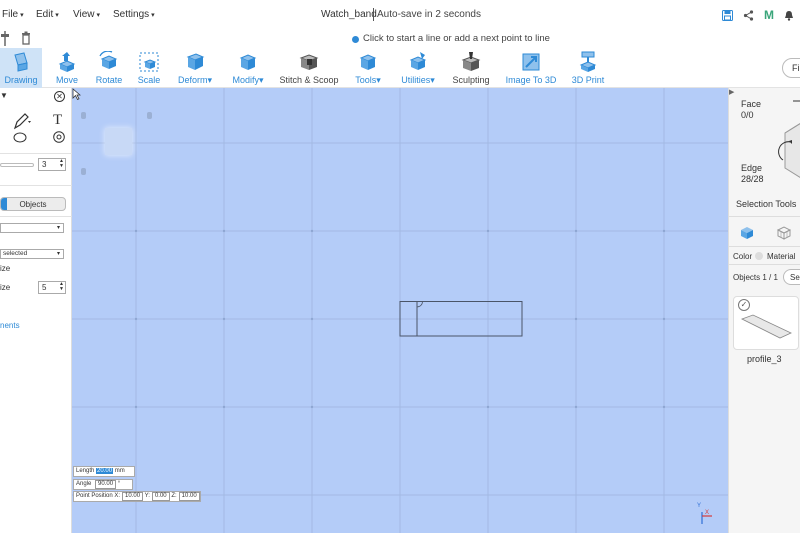 The image size is (800, 533). Describe the element at coordinates (784, 233) in the screenshot. I see `mesh-select-icon` at that location.